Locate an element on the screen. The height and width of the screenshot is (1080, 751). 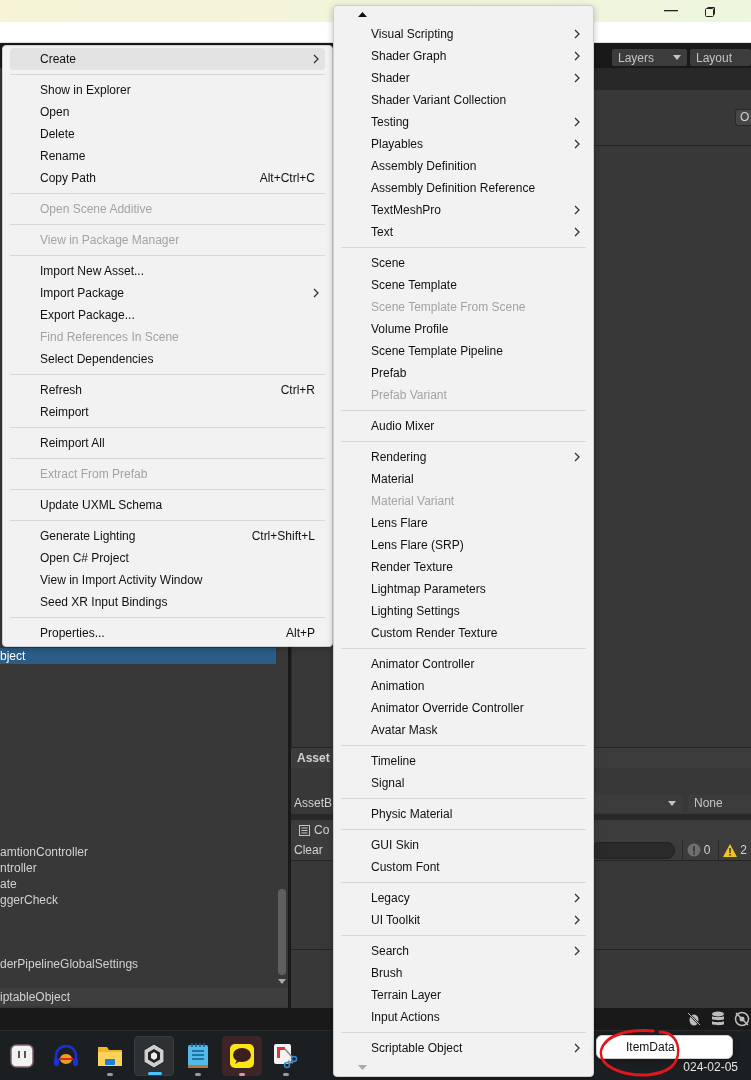
menu-item: Rendering is located at coordinates (463, 457).